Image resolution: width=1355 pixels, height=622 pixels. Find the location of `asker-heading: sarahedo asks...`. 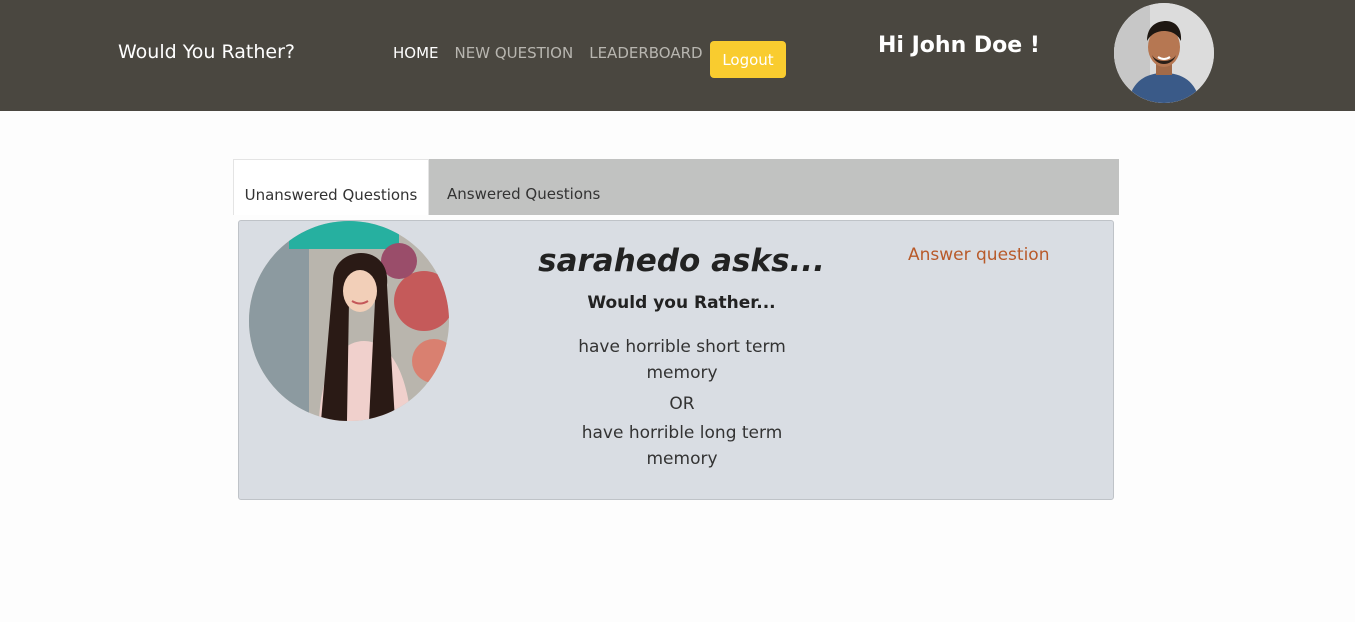

asker-heading: sarahedo asks... is located at coordinates (681, 261).